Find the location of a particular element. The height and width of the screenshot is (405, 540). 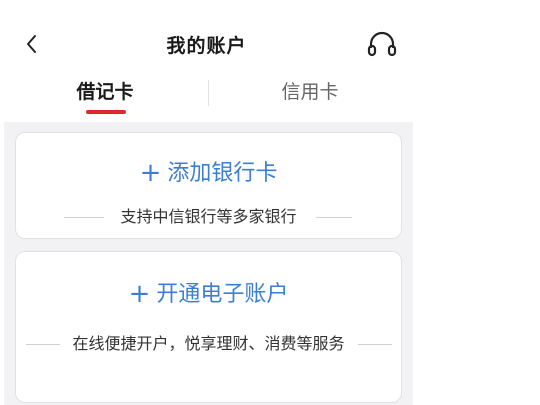

tab-divider is located at coordinates (208, 93).